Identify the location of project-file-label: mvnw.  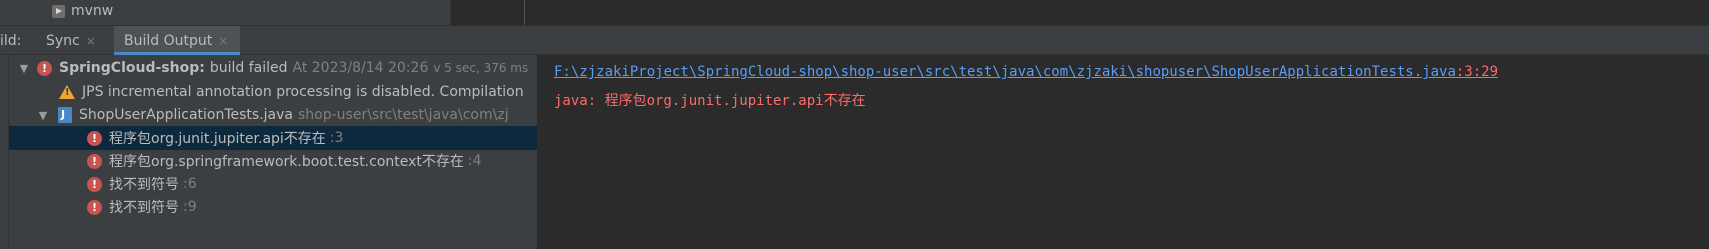
(92, 11).